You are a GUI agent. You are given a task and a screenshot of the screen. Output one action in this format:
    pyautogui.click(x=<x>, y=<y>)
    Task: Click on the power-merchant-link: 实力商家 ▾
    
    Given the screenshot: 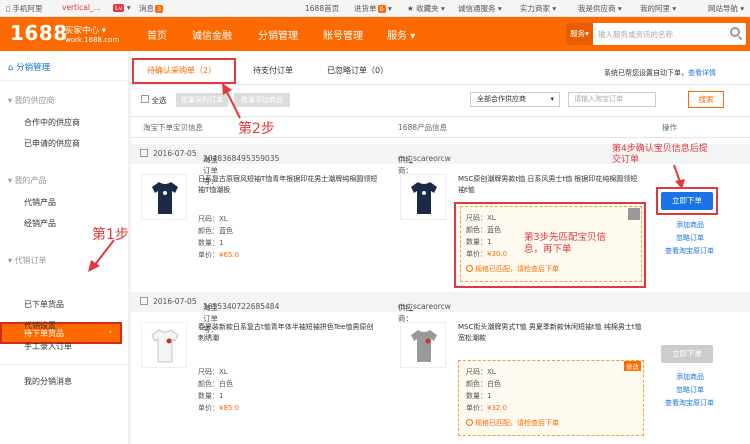 What is the action you would take?
    pyautogui.click(x=538, y=8)
    